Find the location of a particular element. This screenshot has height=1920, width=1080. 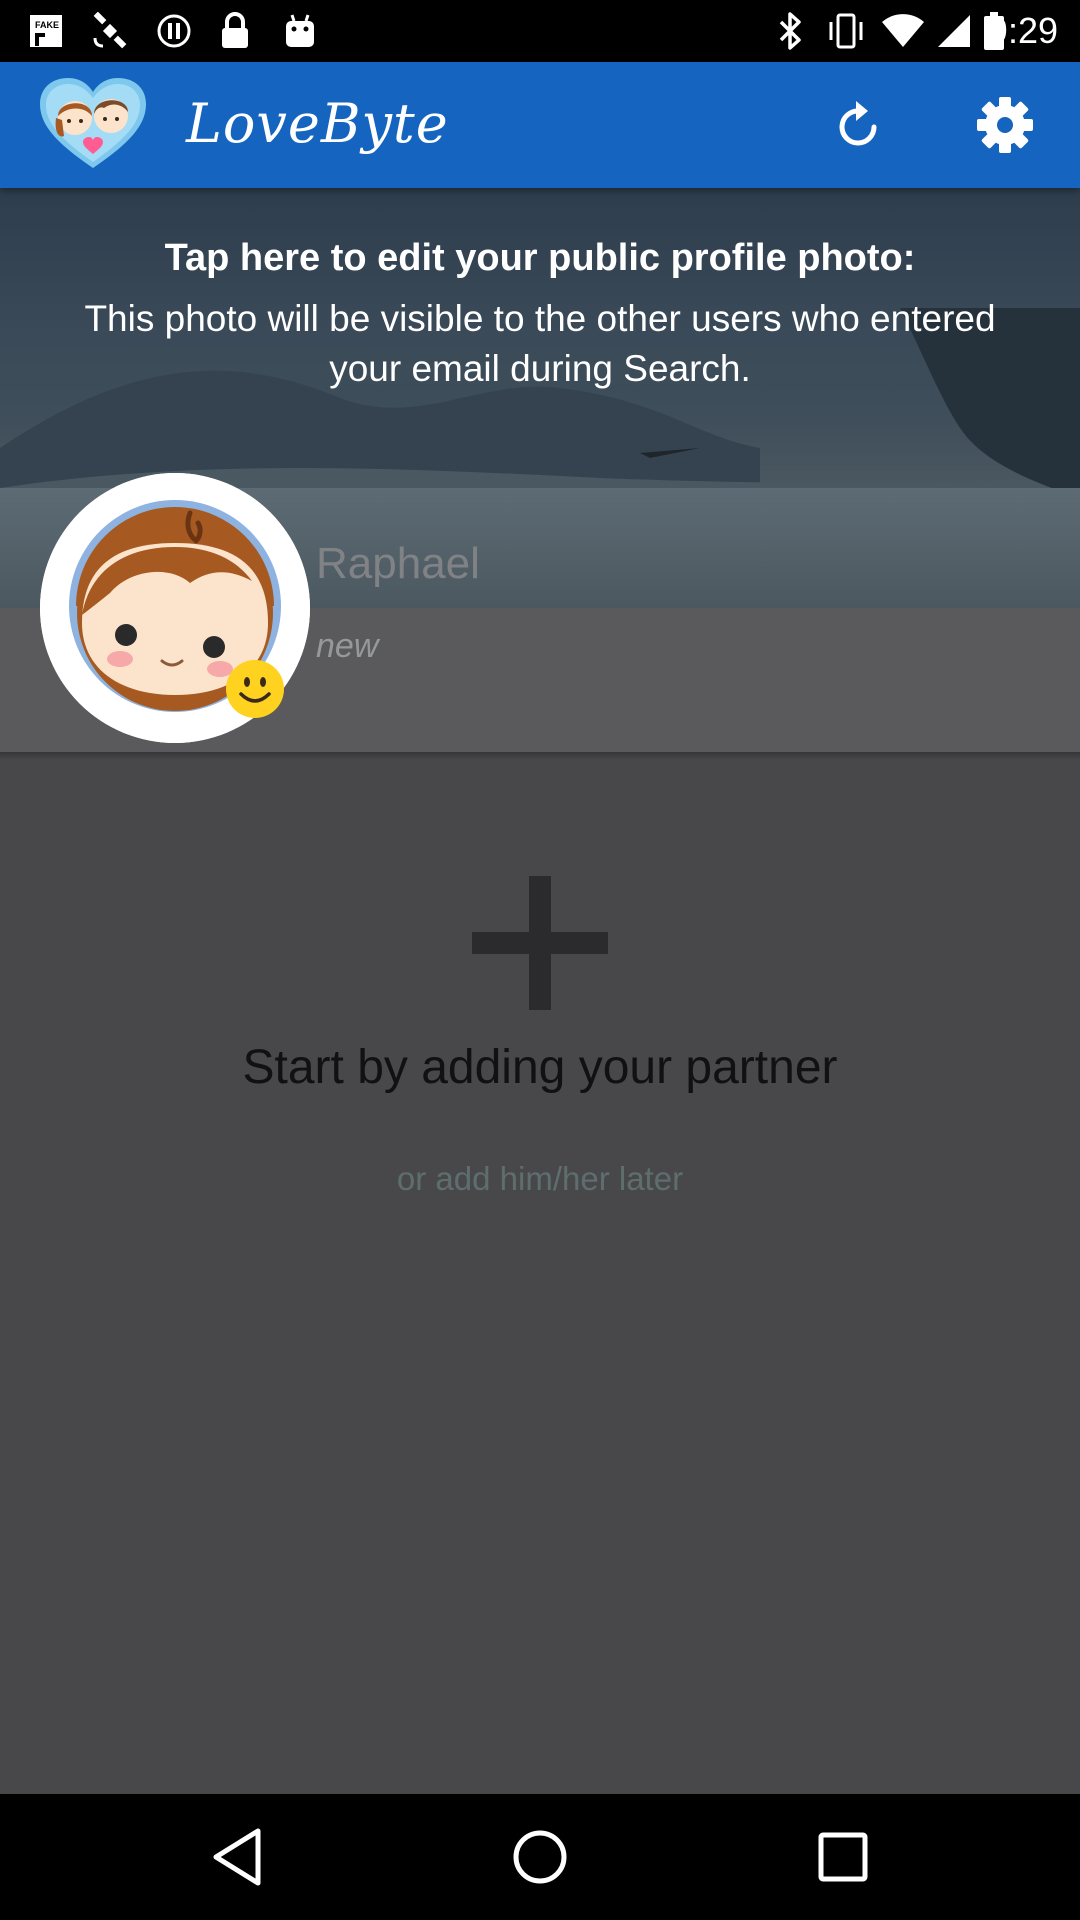

svg-text: FAKE is located at coordinates (47, 25).